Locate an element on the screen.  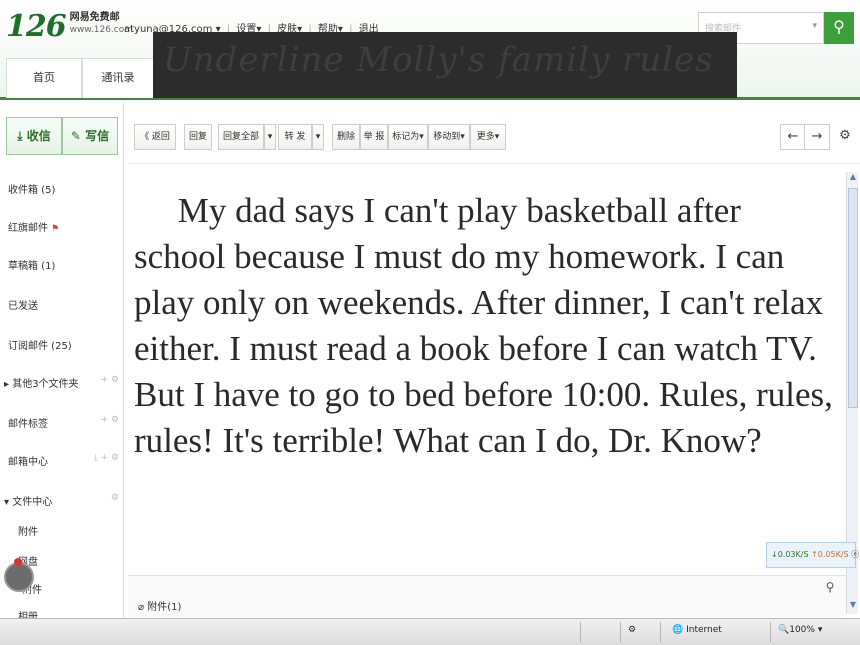
next-message-button: → is located at coordinates (817, 137).